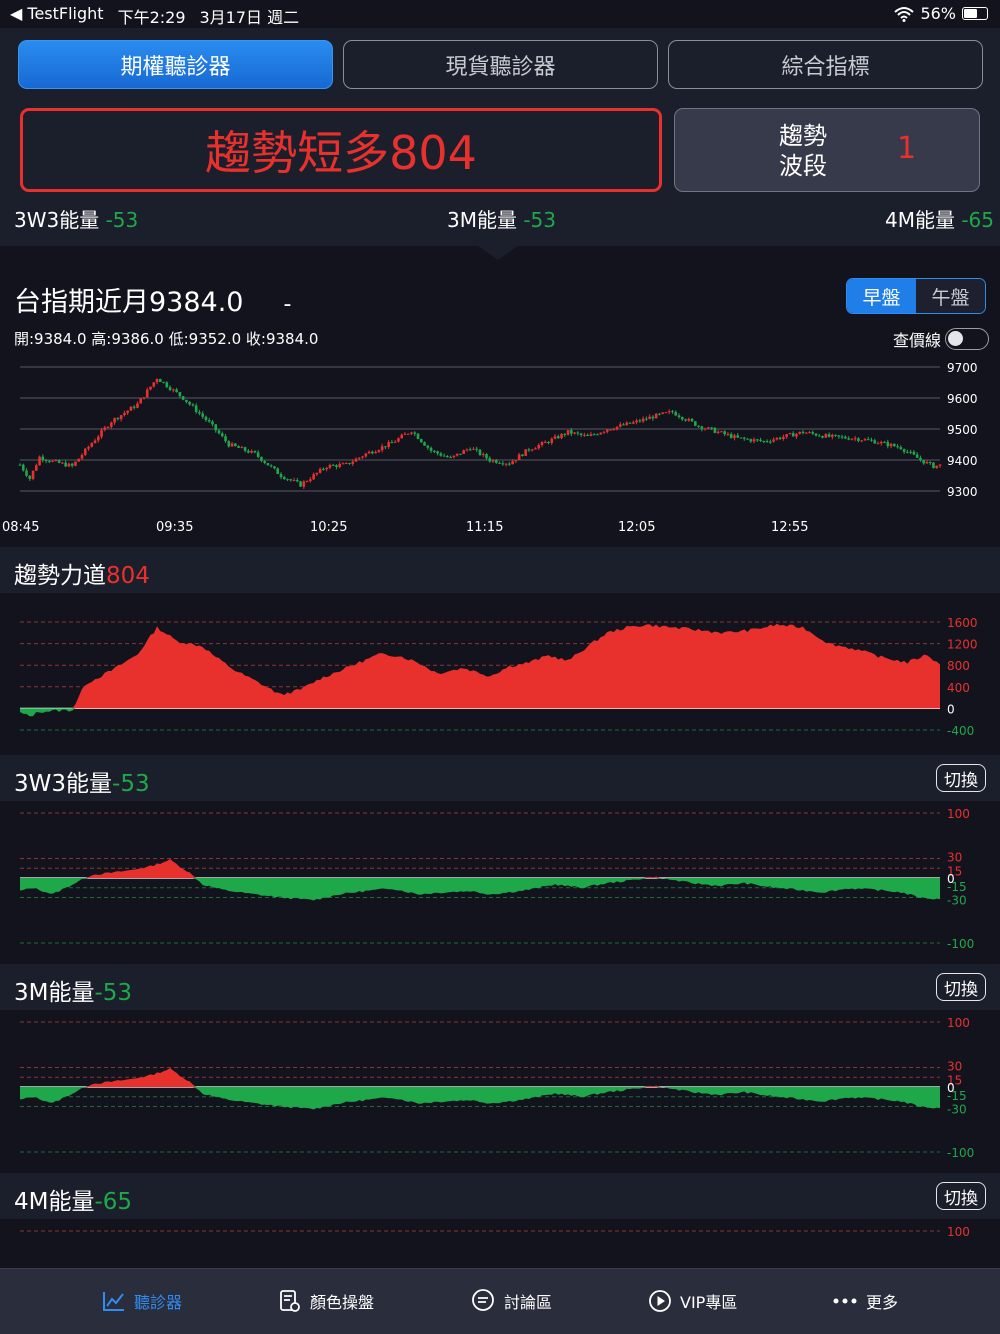 This screenshot has width=1000, height=1334. Describe the element at coordinates (907, 148) in the screenshot. I see `trend-wave-value: 1` at that location.